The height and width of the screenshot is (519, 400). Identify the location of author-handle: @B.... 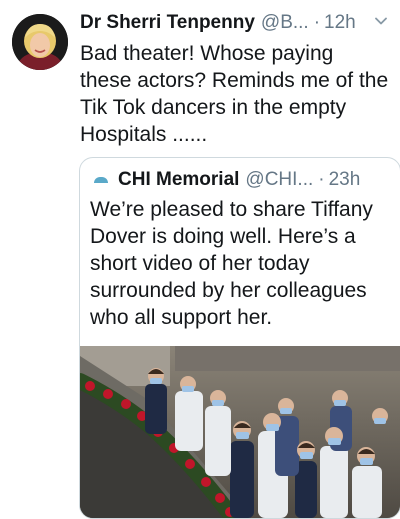
(285, 23).